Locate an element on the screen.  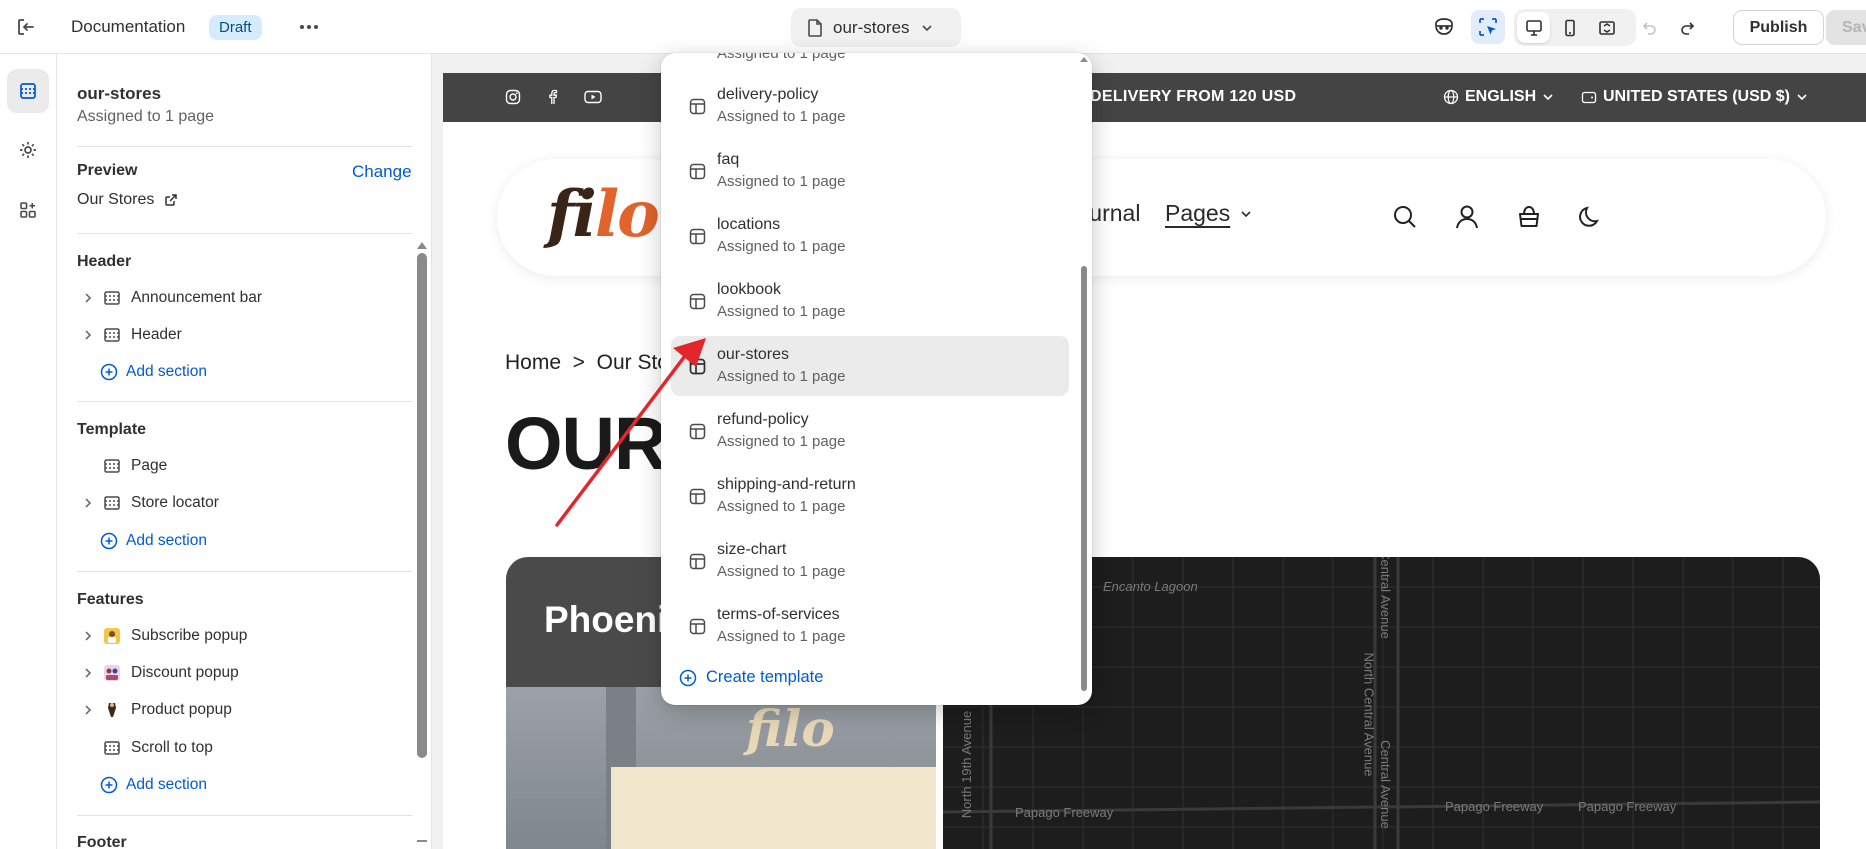
inspector-button is located at coordinates (1444, 27).